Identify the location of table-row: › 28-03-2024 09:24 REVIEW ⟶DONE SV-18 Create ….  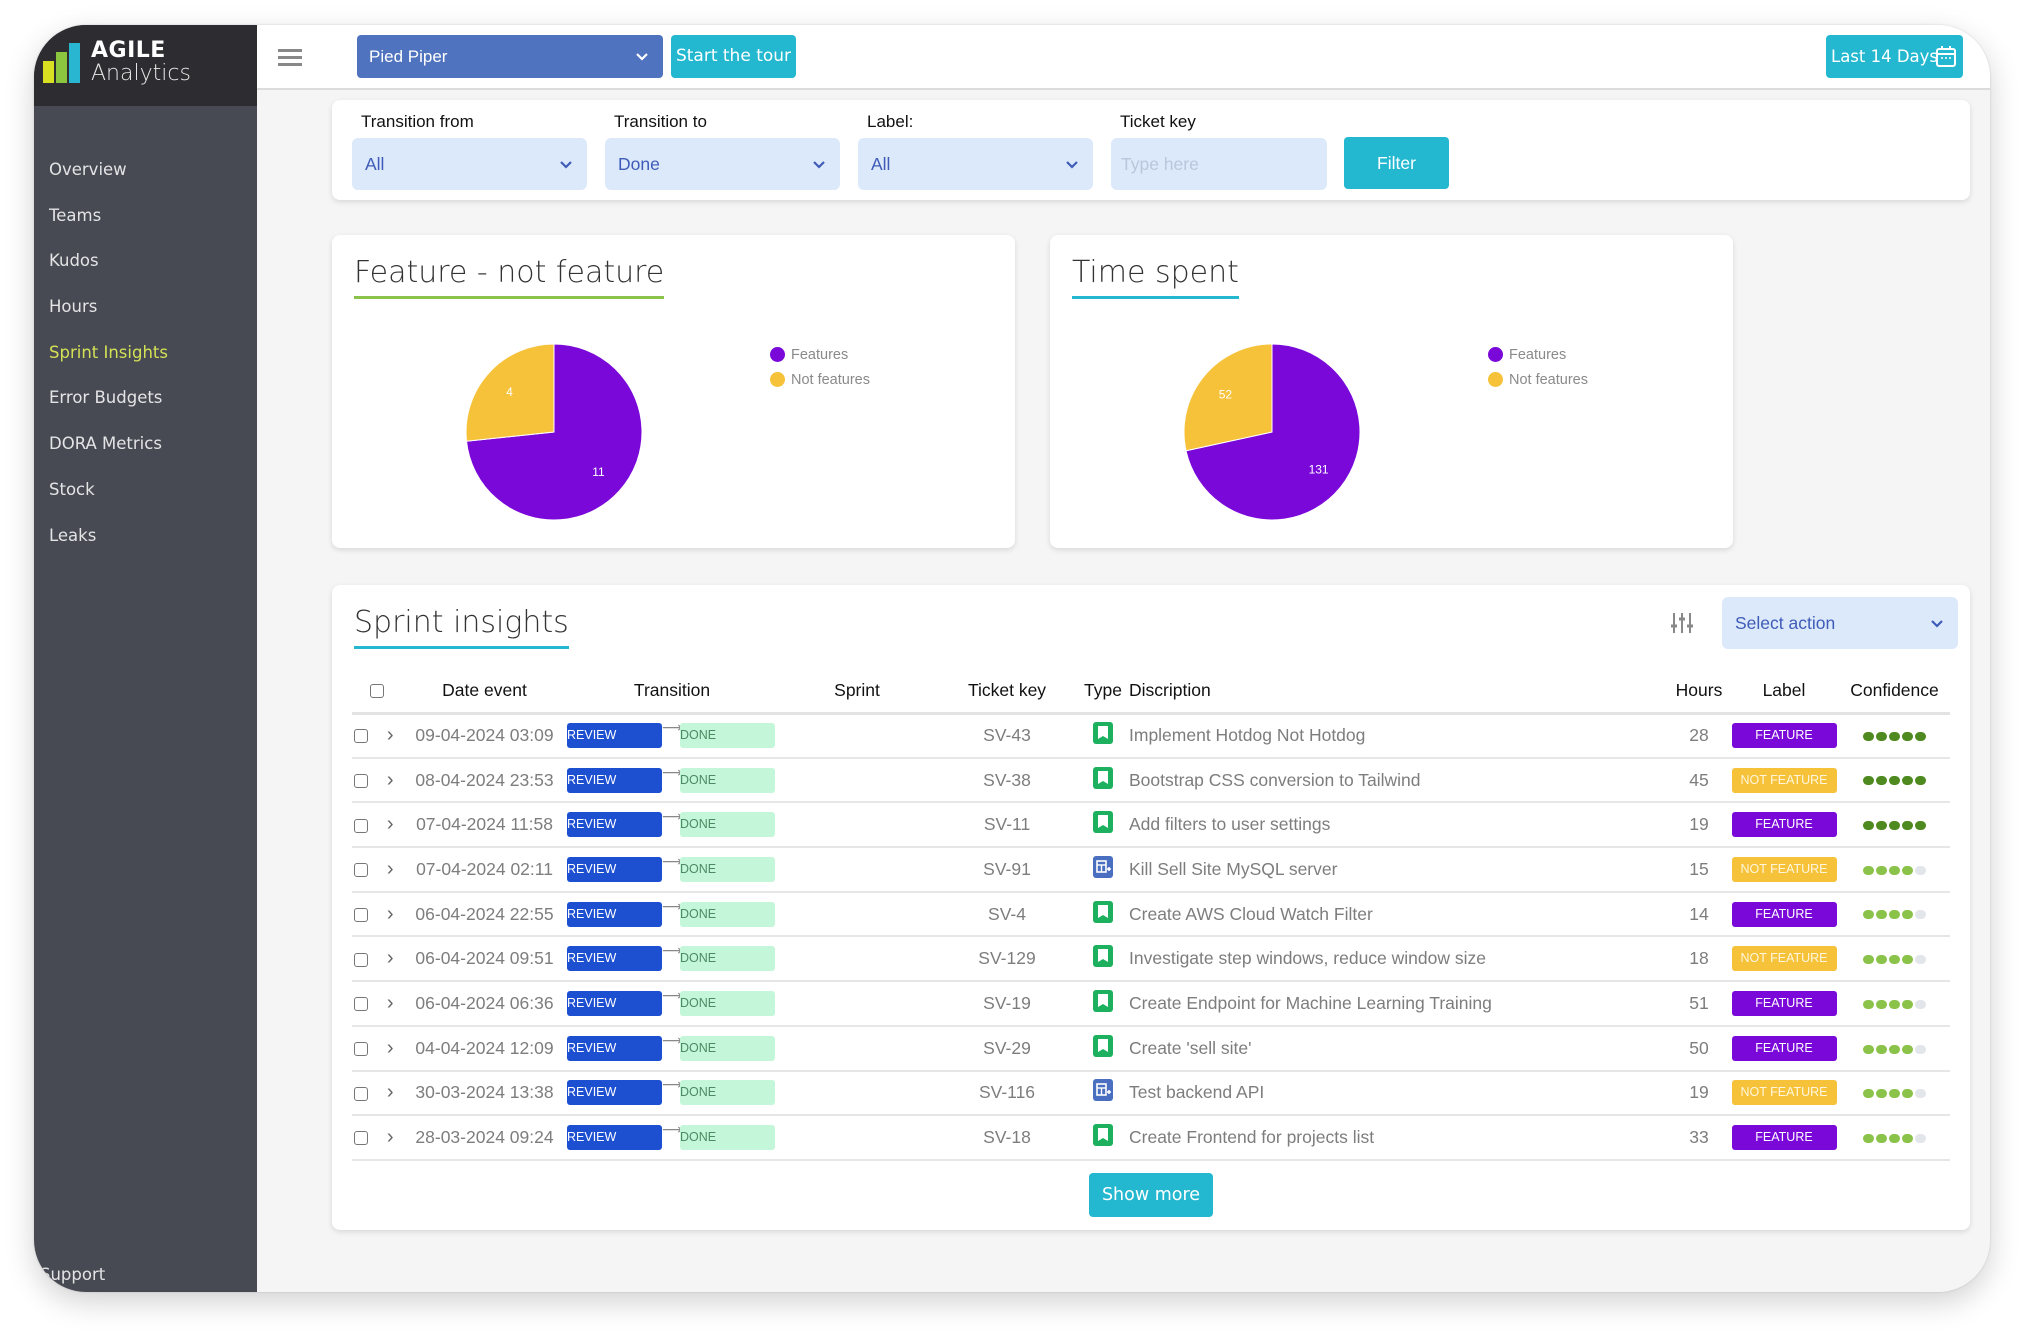
(1151, 1138).